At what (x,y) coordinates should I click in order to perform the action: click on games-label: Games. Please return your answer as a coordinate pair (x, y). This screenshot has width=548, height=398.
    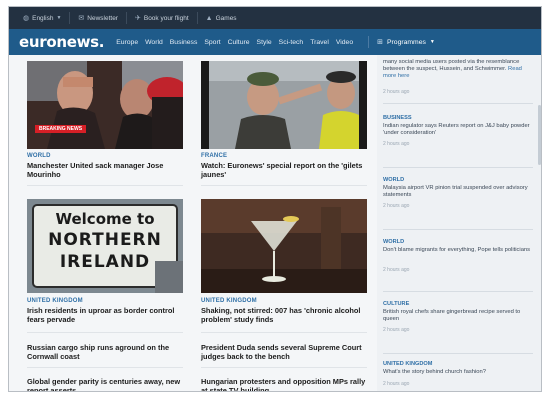
    Looking at the image, I should click on (226, 18).